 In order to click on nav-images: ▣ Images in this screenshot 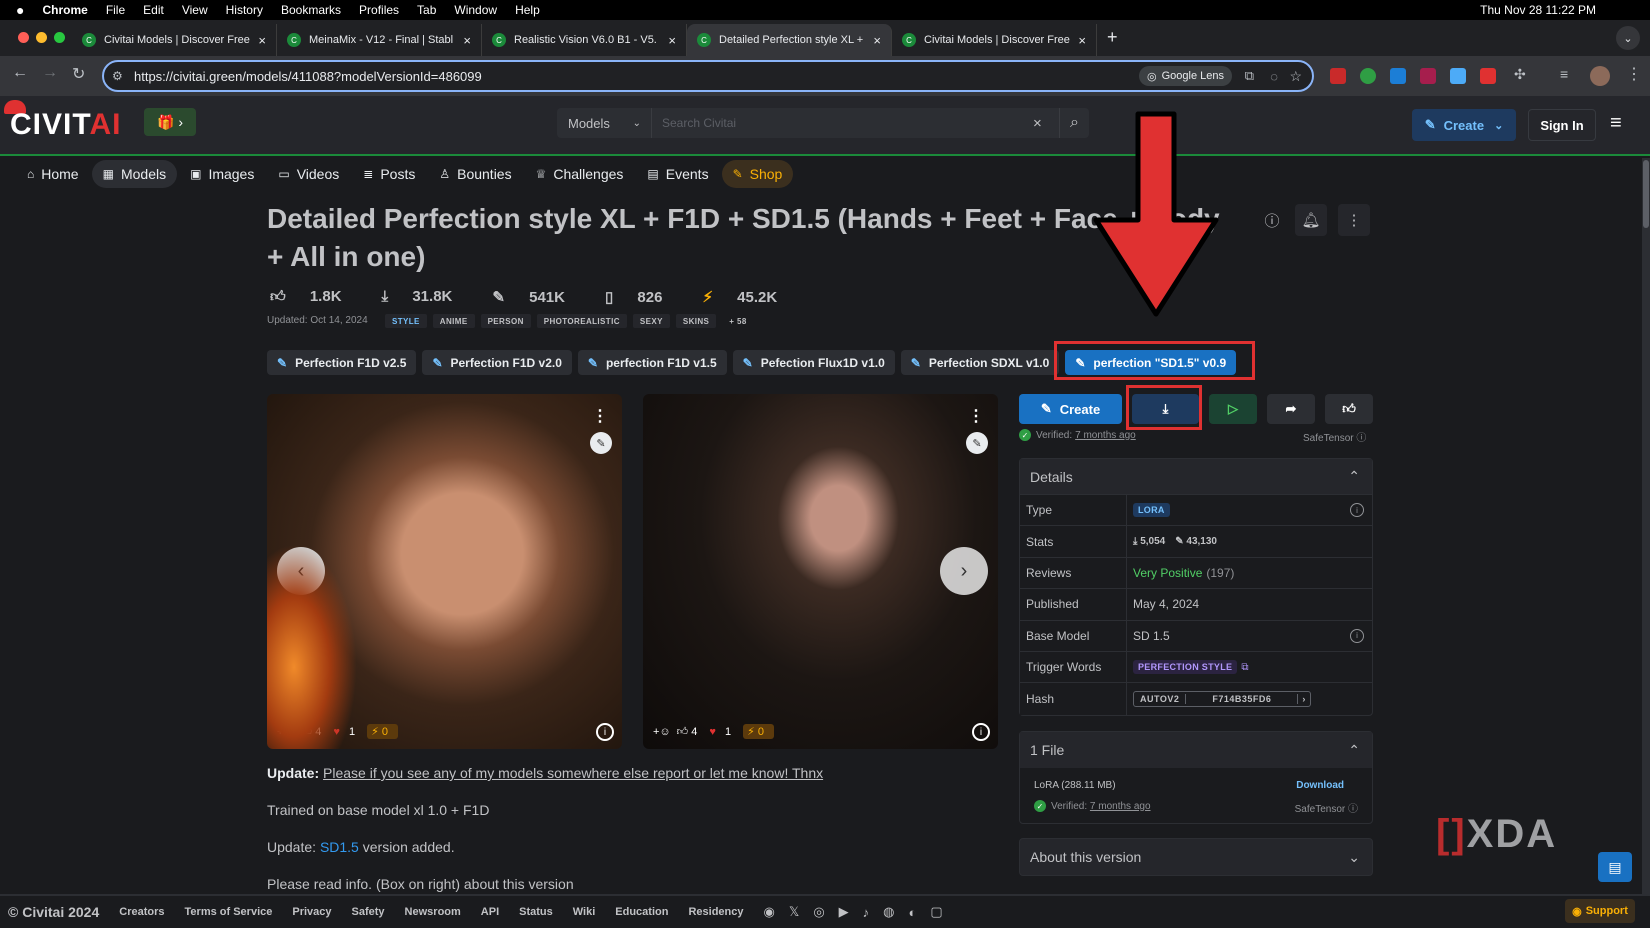, I will do `click(222, 174)`.